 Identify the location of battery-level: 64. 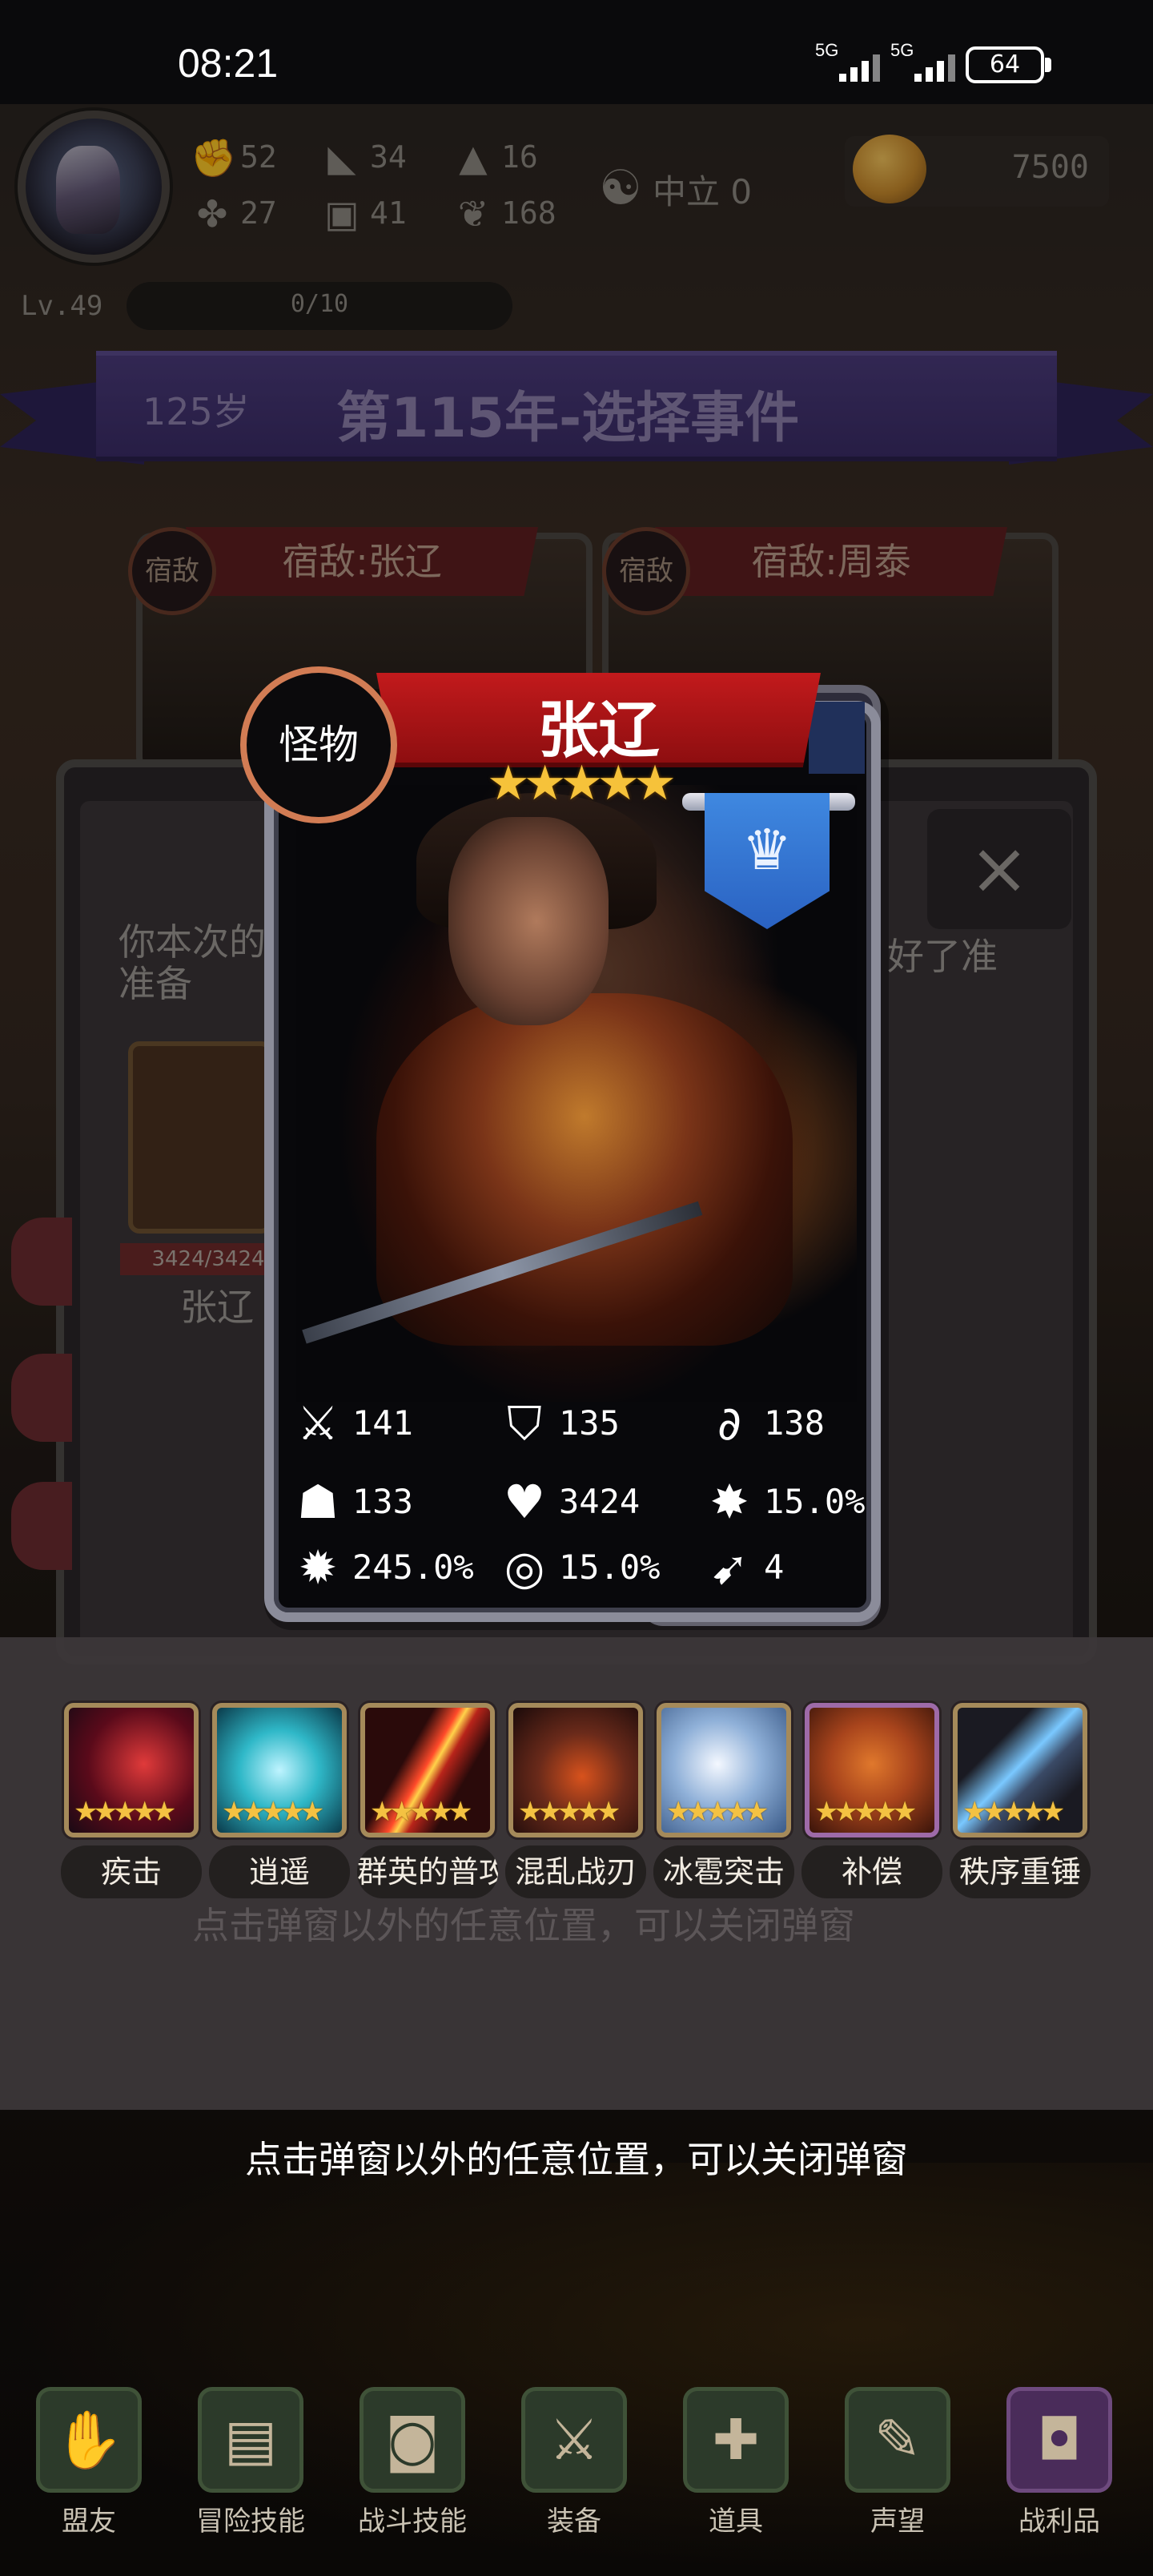
(1005, 64).